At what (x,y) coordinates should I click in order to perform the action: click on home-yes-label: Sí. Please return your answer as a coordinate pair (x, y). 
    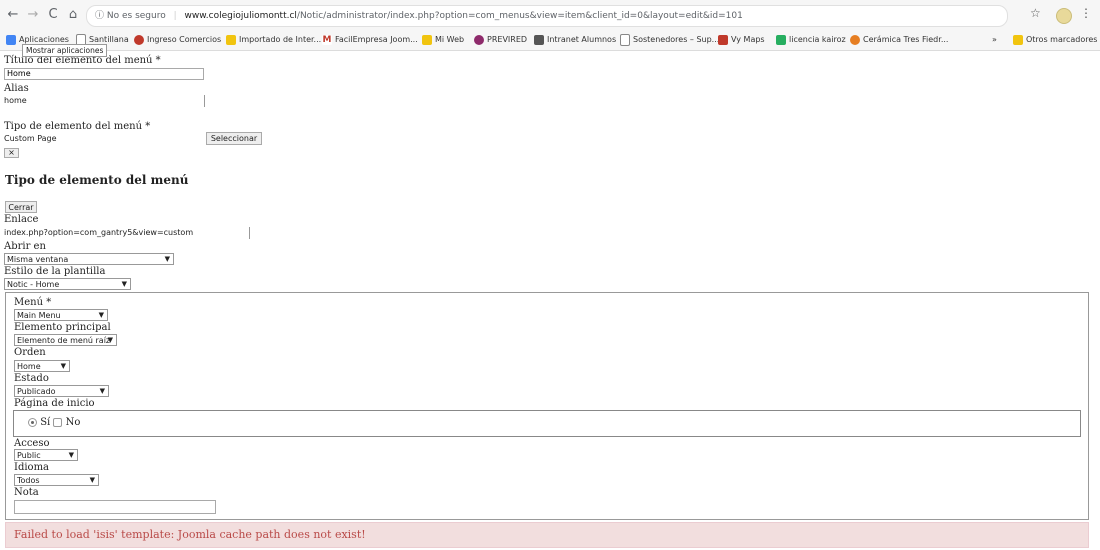
    Looking at the image, I should click on (45, 422).